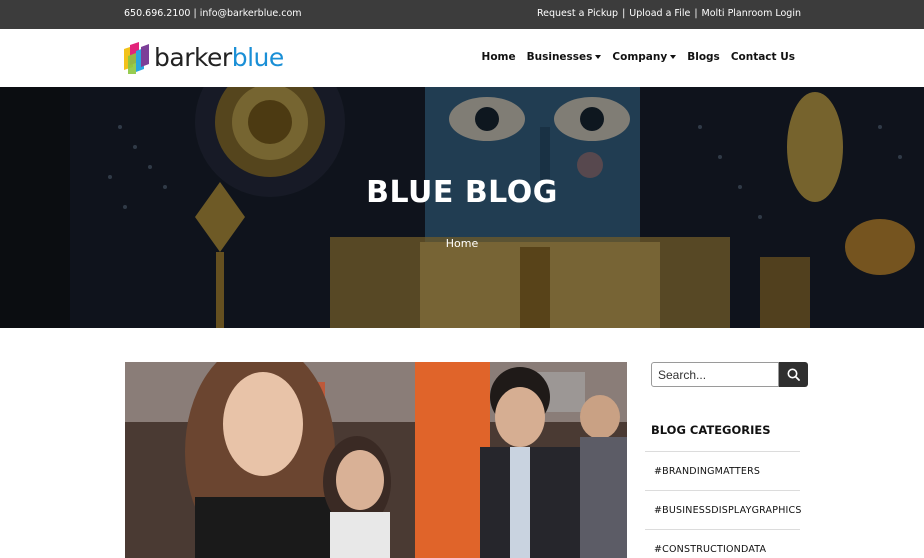  I want to click on page-title: BLUE BLOG, so click(462, 192).